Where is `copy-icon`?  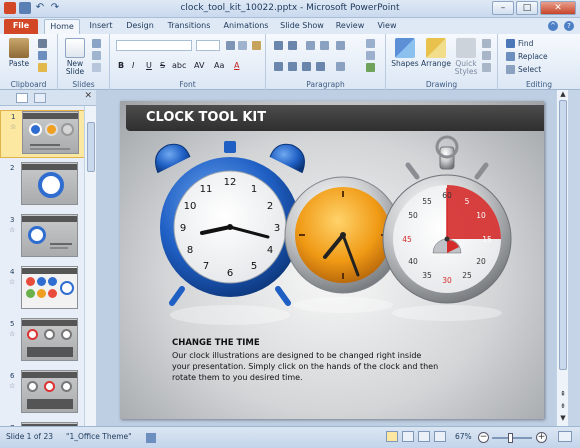 copy-icon is located at coordinates (42, 55).